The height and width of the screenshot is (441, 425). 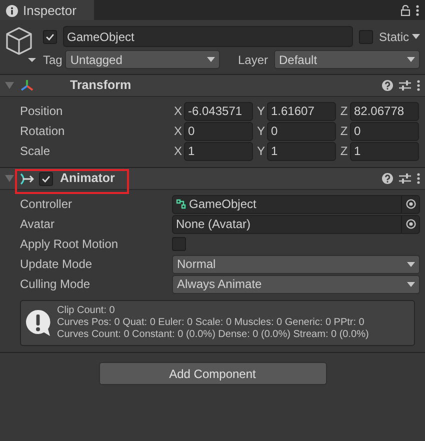 What do you see at coordinates (38, 224) in the screenshot?
I see `field-label: Avatar` at bounding box center [38, 224].